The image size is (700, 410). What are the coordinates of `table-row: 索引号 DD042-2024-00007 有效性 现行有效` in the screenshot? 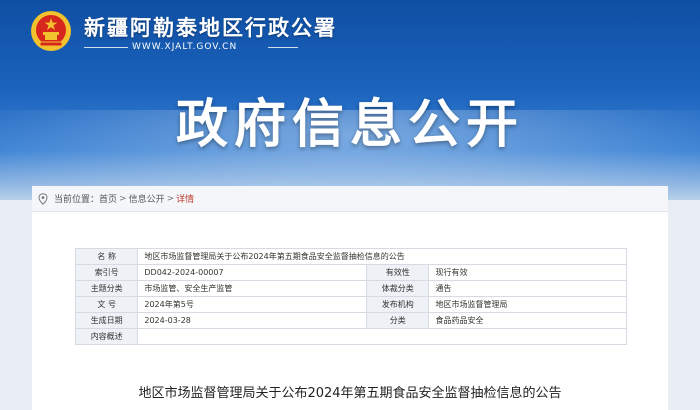 It's located at (350, 272).